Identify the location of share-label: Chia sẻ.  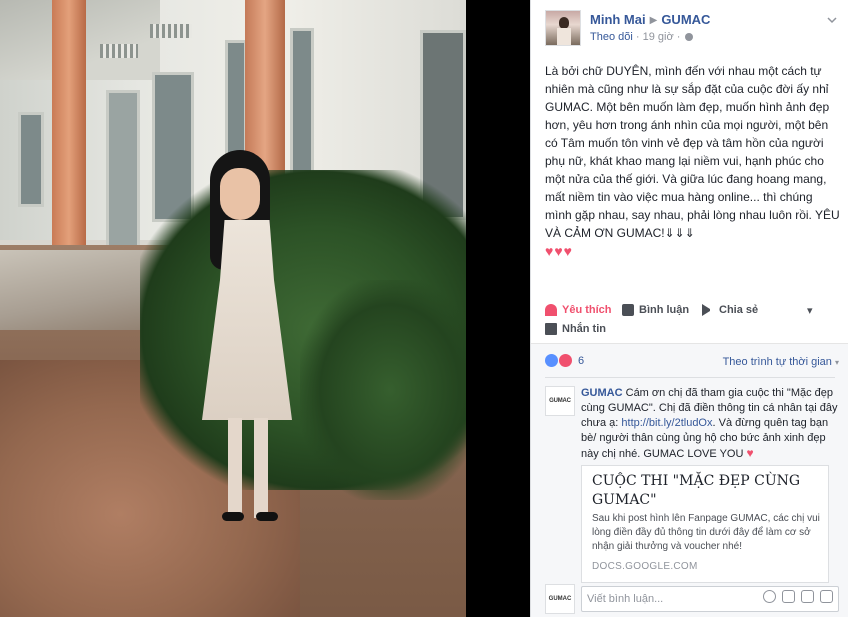
(739, 310).